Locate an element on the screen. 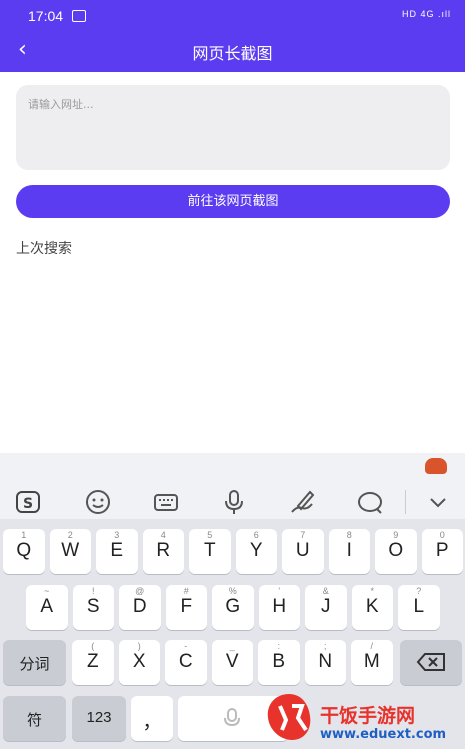 The height and width of the screenshot is (749, 465). key-sub-label: * is located at coordinates (372, 591).